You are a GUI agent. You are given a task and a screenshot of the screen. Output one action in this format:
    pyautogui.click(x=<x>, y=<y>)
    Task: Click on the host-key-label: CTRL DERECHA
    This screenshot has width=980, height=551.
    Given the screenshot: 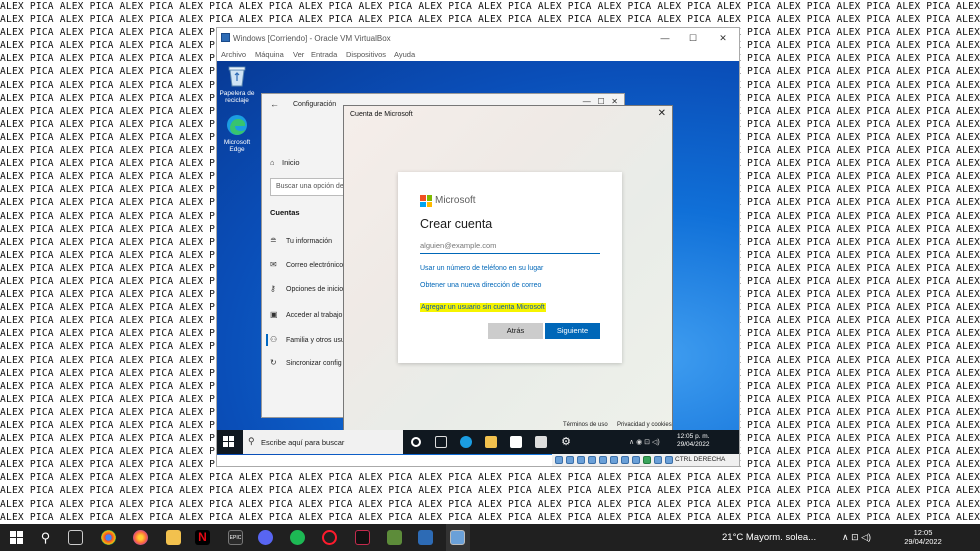 What is the action you would take?
    pyautogui.click(x=700, y=459)
    